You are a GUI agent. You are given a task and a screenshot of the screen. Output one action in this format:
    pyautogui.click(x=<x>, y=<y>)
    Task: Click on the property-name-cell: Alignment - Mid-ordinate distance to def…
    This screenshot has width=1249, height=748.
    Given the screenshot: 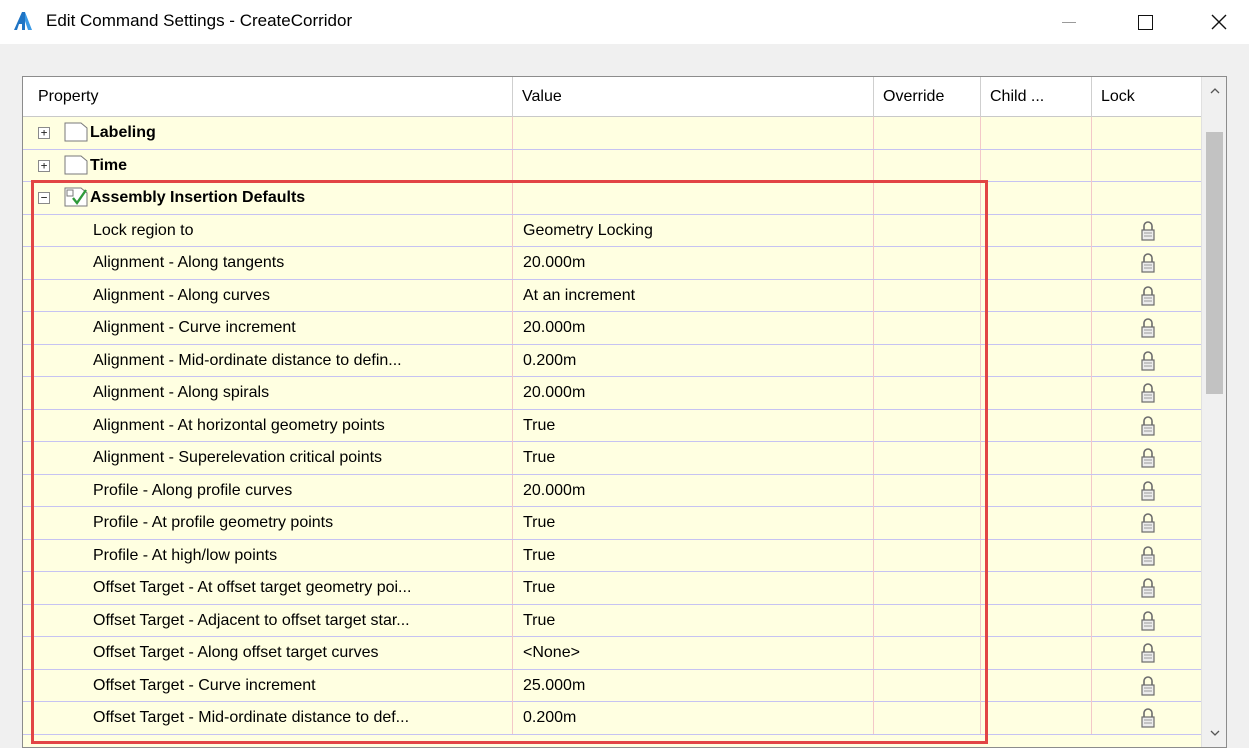 What is the action you would take?
    pyautogui.click(x=268, y=360)
    